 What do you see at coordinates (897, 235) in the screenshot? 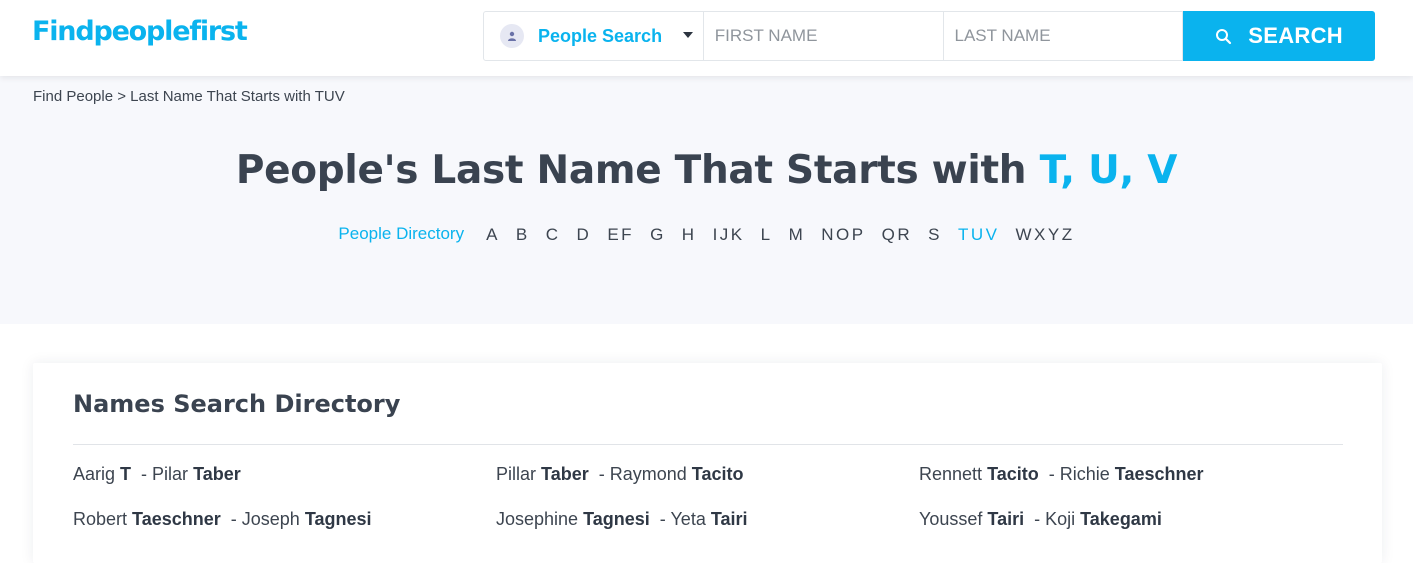
I see `letter-link: QR` at bounding box center [897, 235].